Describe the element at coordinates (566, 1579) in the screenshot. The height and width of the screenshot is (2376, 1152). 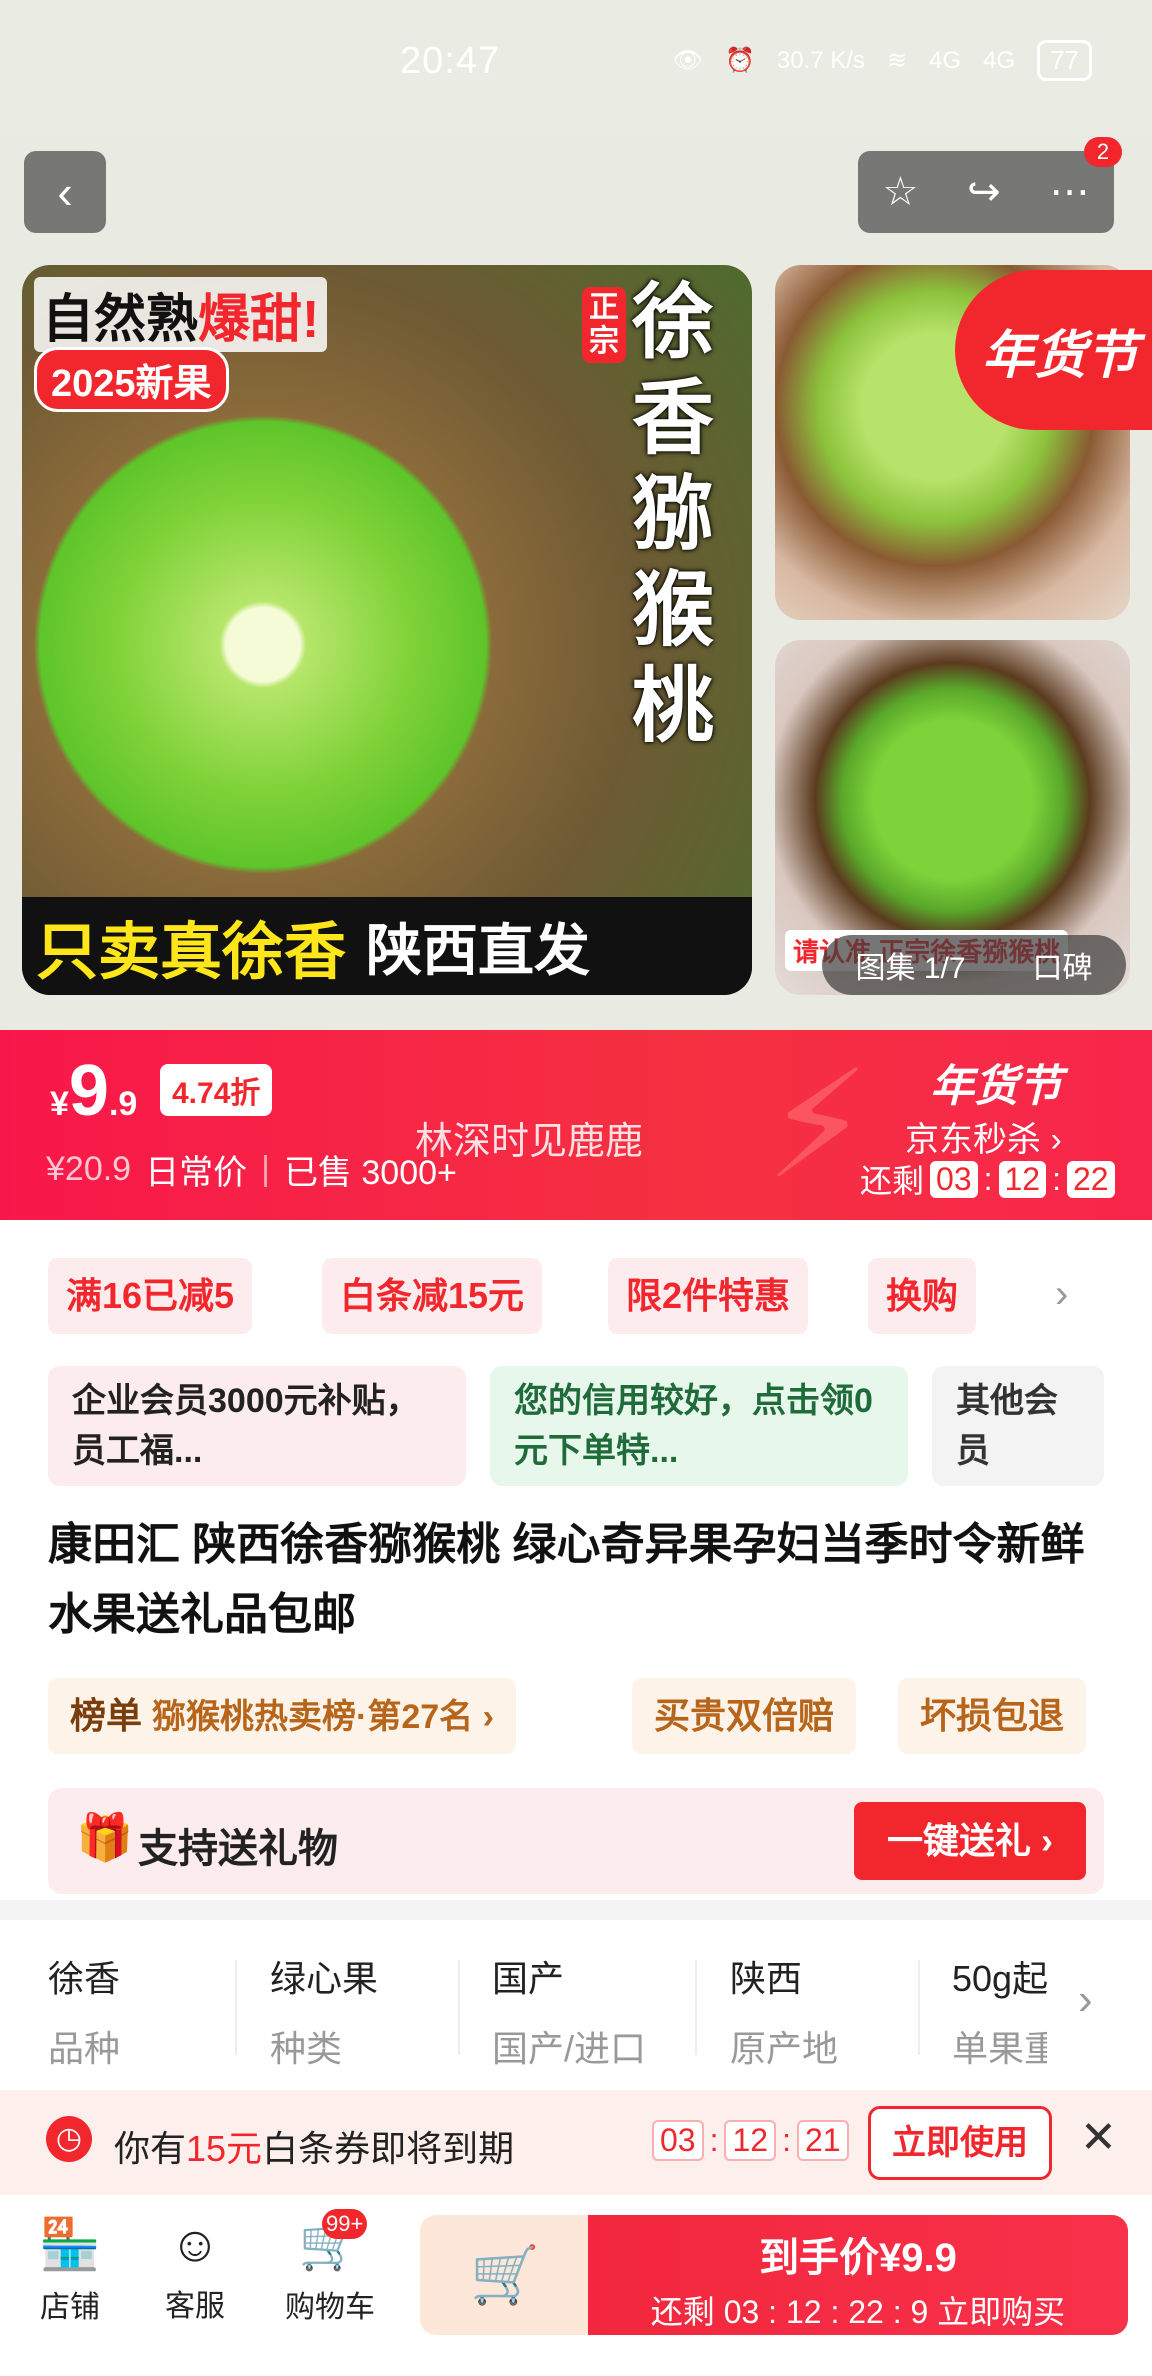
I see `product-title: 康田汇 陕西徐香猕猴桃 绿心奇异果孕妇当季时令新鲜水果送礼品包邮` at that location.